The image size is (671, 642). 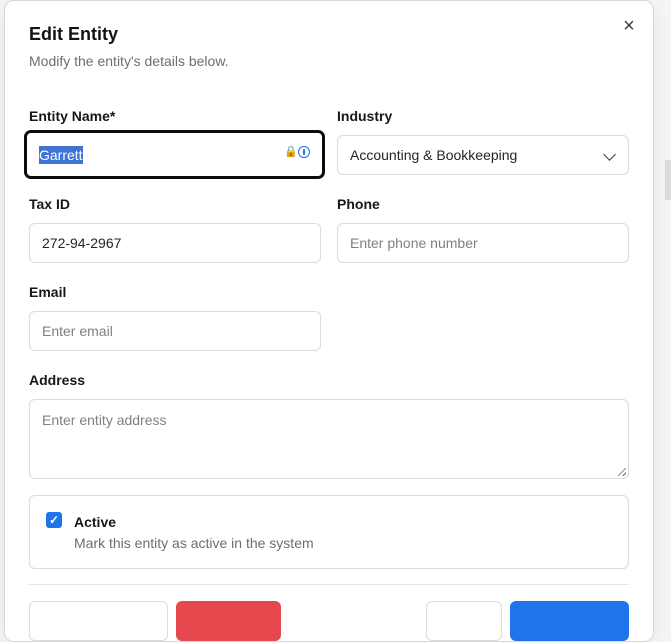 I want to click on active-checkbox: ✓, so click(x=54, y=520).